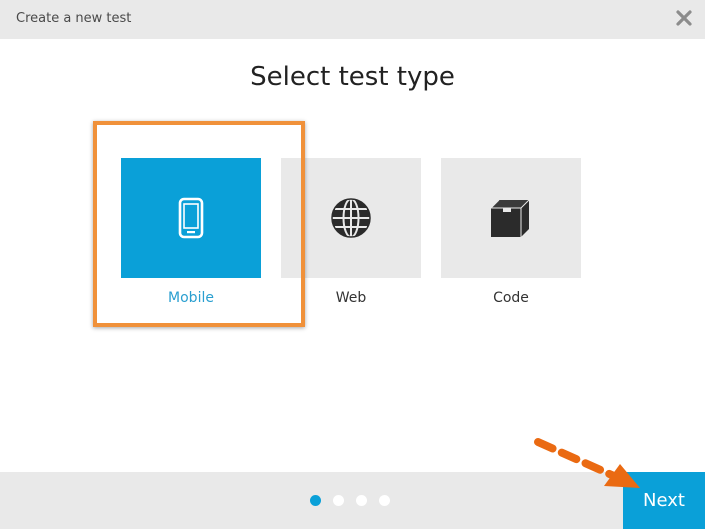 The width and height of the screenshot is (705, 529). Describe the element at coordinates (511, 298) in the screenshot. I see `test-type-code-label: Code` at that location.